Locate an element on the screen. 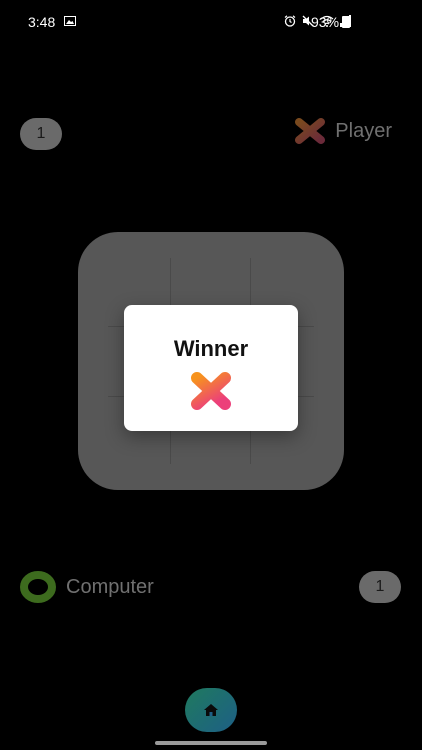  player-label: Player is located at coordinates (363, 130).